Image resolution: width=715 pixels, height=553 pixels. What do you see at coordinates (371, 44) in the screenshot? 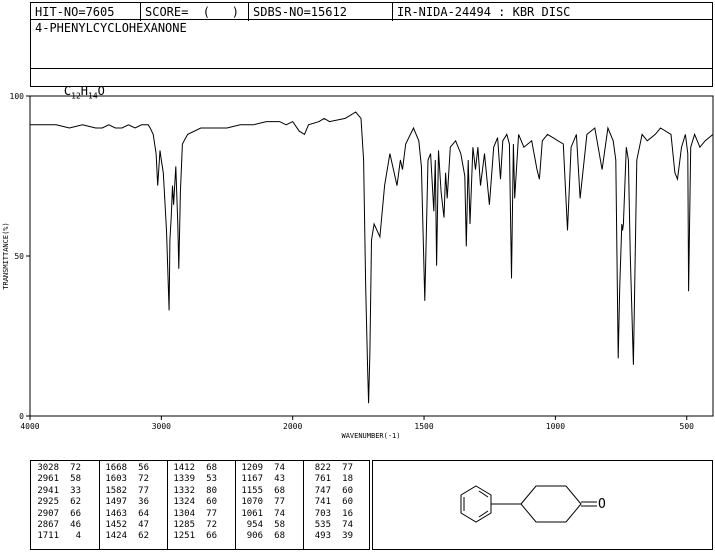
I see `compound-box: 4-PHENYLCYCLOHEXANONE` at bounding box center [371, 44].